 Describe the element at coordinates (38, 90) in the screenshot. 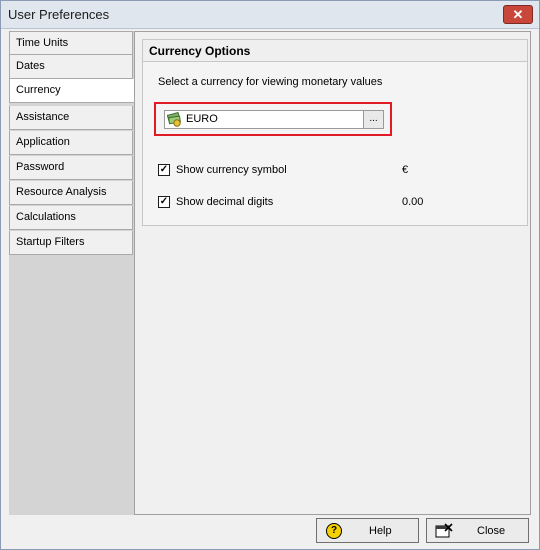

I see `nav-item-label: Currency` at that location.